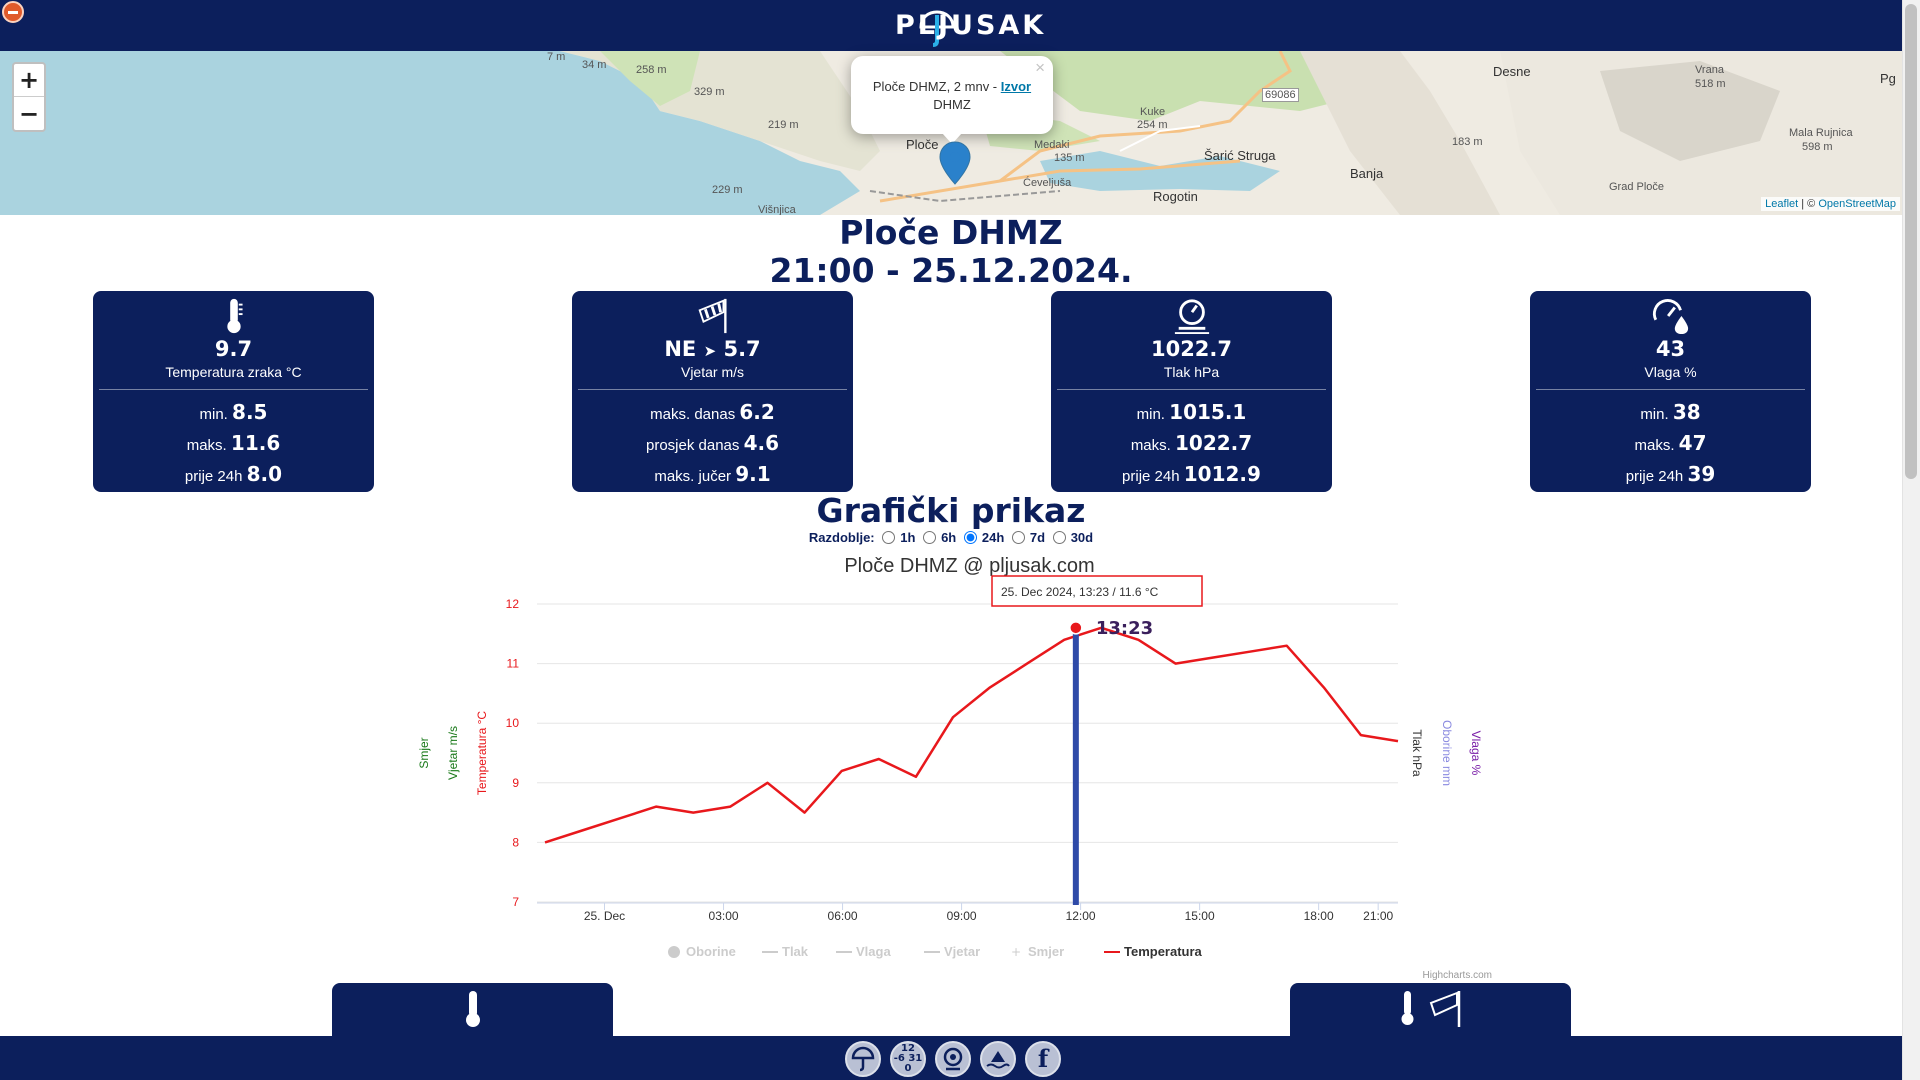 This screenshot has height=1080, width=1920. Describe the element at coordinates (1175, 196) in the screenshot. I see `map-label-town: Rogotin` at that location.